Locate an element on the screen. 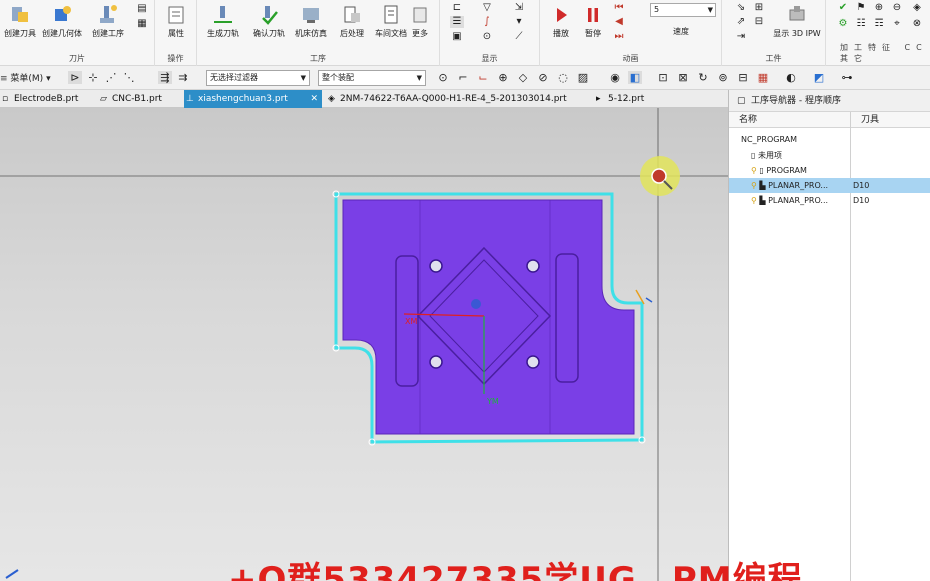 The image size is (930, 581). workpiece-icon-5: ⊟ is located at coordinates (759, 22).